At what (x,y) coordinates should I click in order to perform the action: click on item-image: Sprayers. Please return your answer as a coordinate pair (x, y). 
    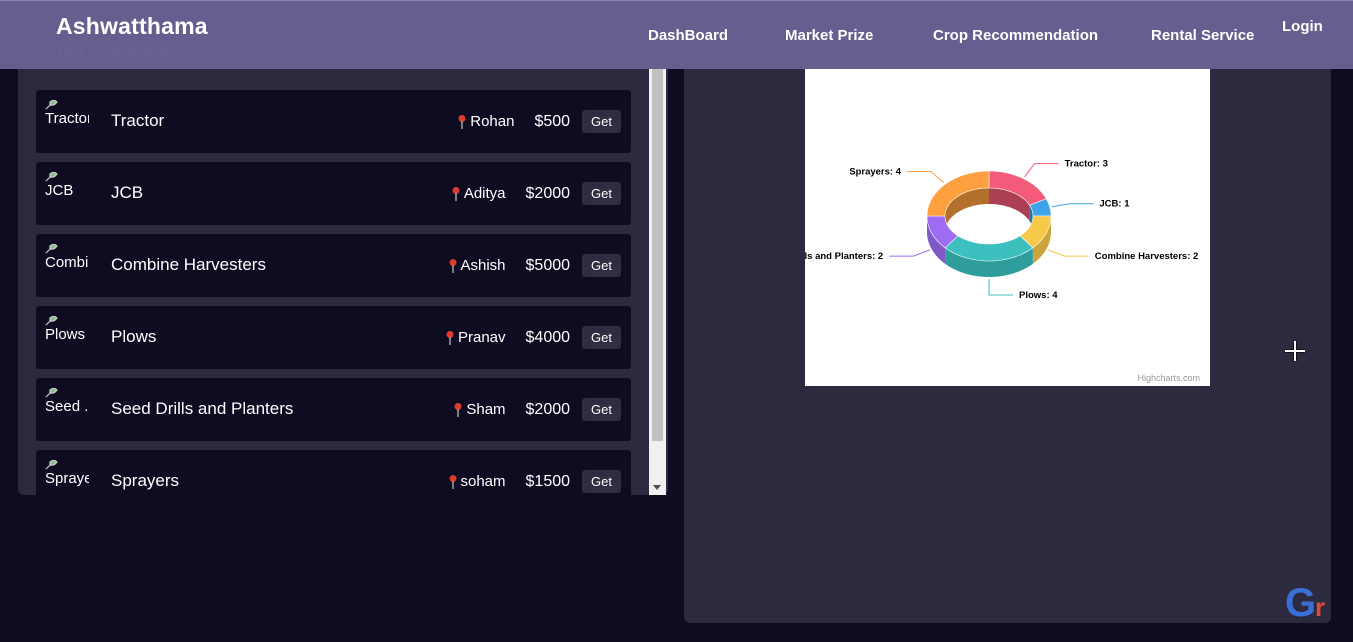
    Looking at the image, I should click on (67, 477).